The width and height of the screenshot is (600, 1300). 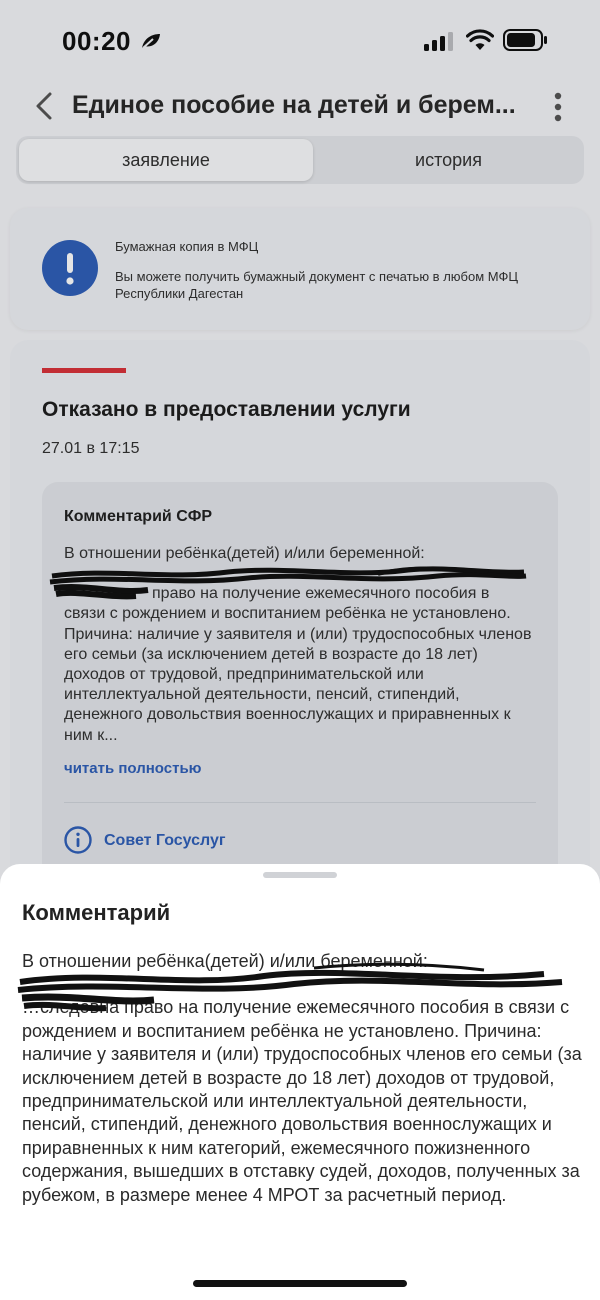 What do you see at coordinates (300, 1283) in the screenshot?
I see `home-indicator` at bounding box center [300, 1283].